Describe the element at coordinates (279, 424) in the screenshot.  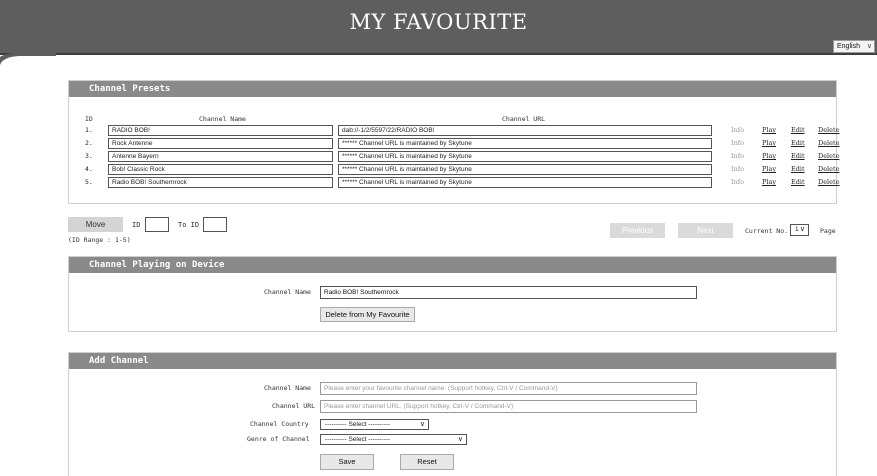
I see `channel-country-label: Channel Country` at that location.